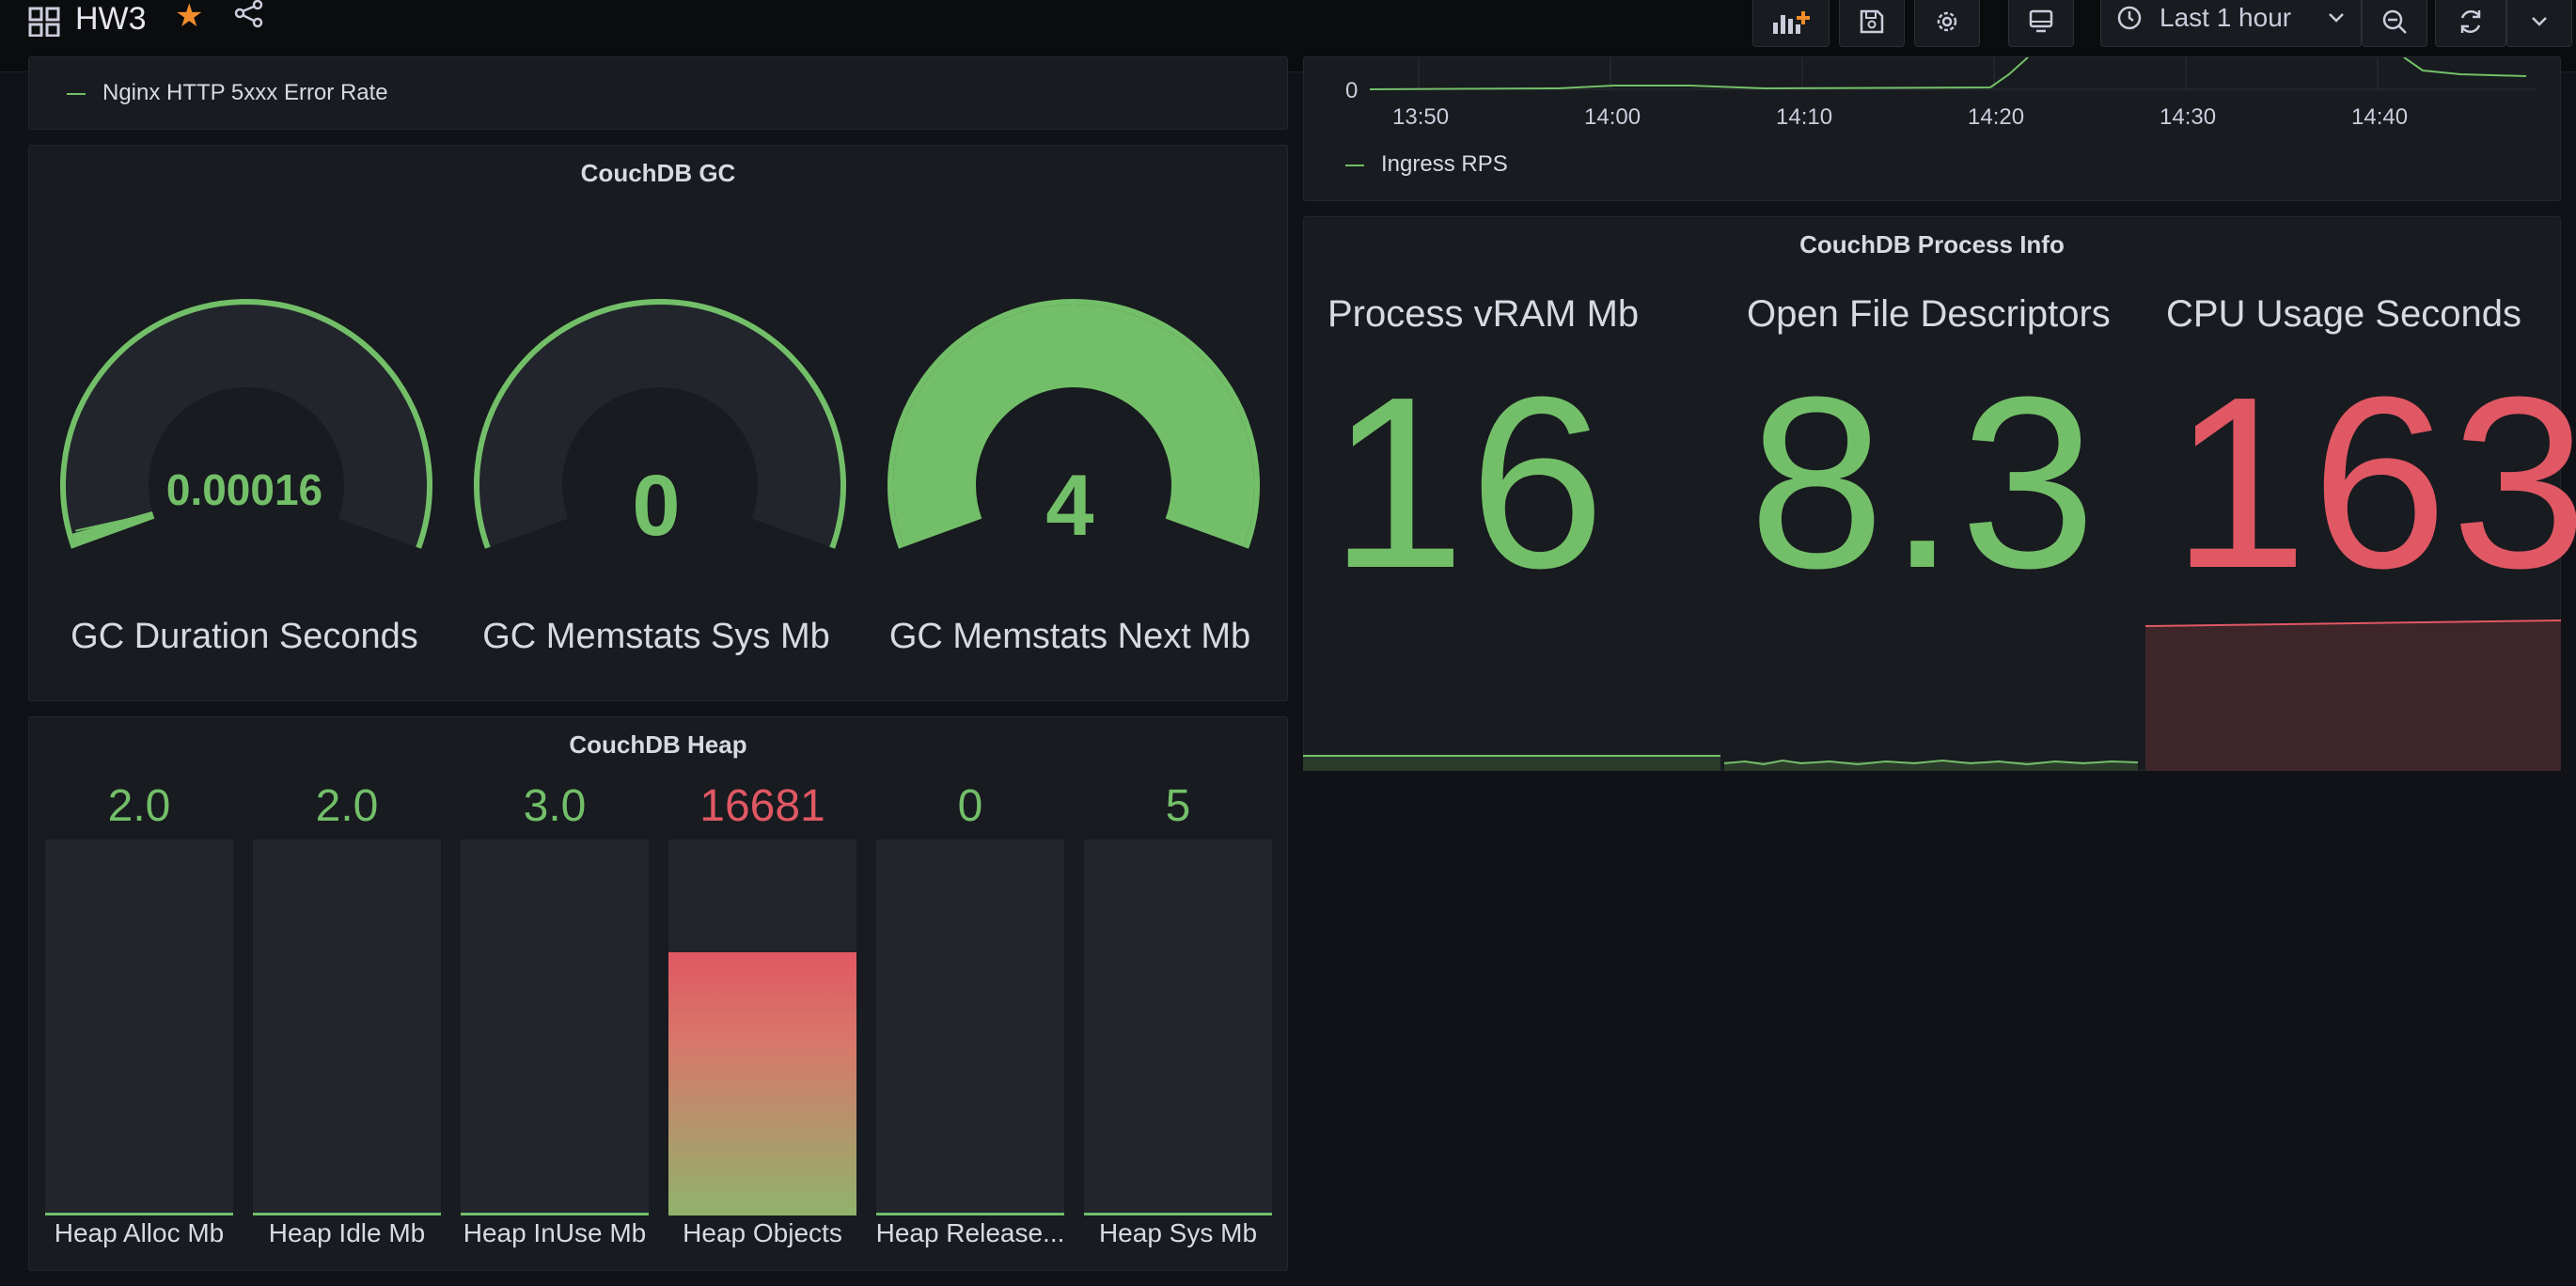  What do you see at coordinates (1925, 483) in the screenshot?
I see `stat-value: 8.3` at bounding box center [1925, 483].